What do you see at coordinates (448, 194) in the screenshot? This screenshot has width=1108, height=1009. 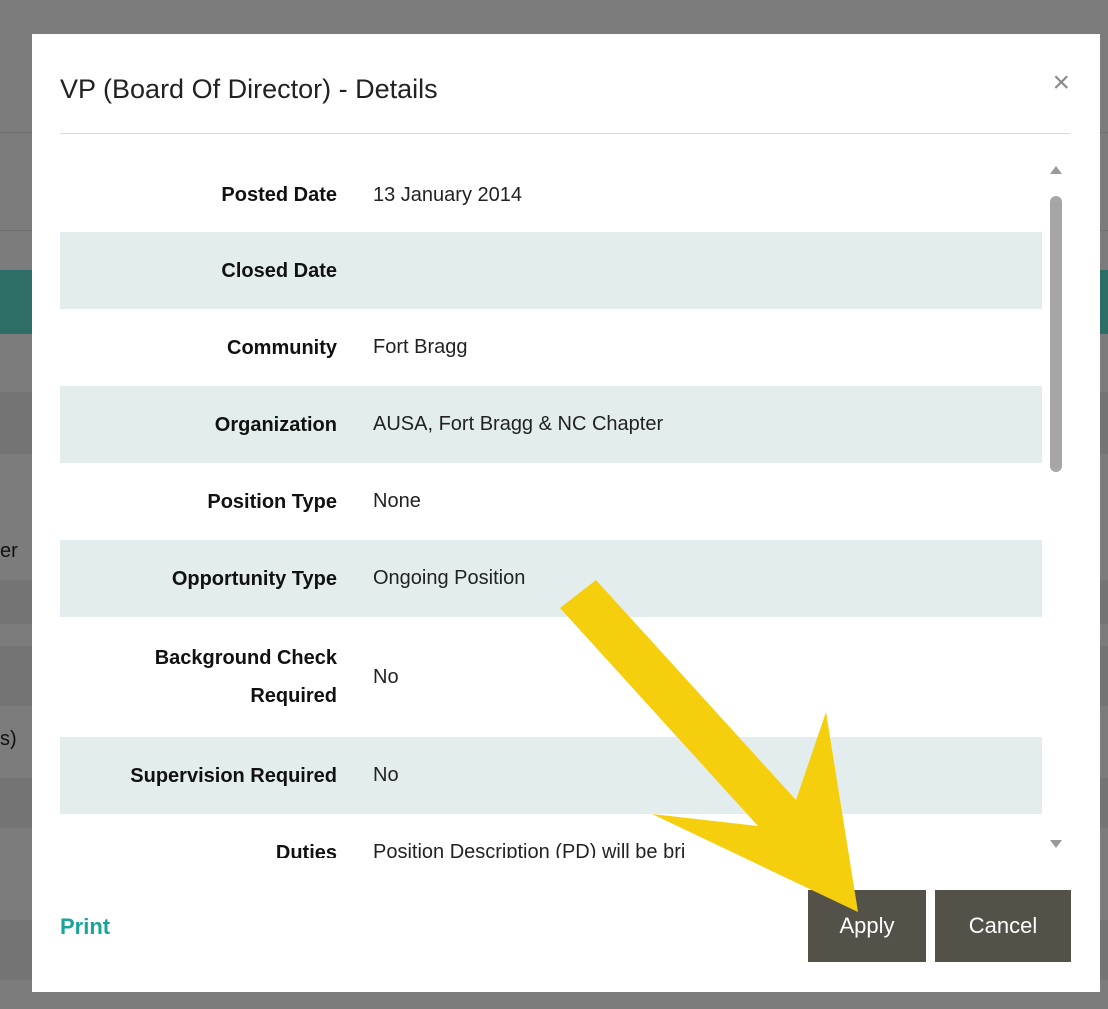 I see `detail-value: 13 January 2014` at bounding box center [448, 194].